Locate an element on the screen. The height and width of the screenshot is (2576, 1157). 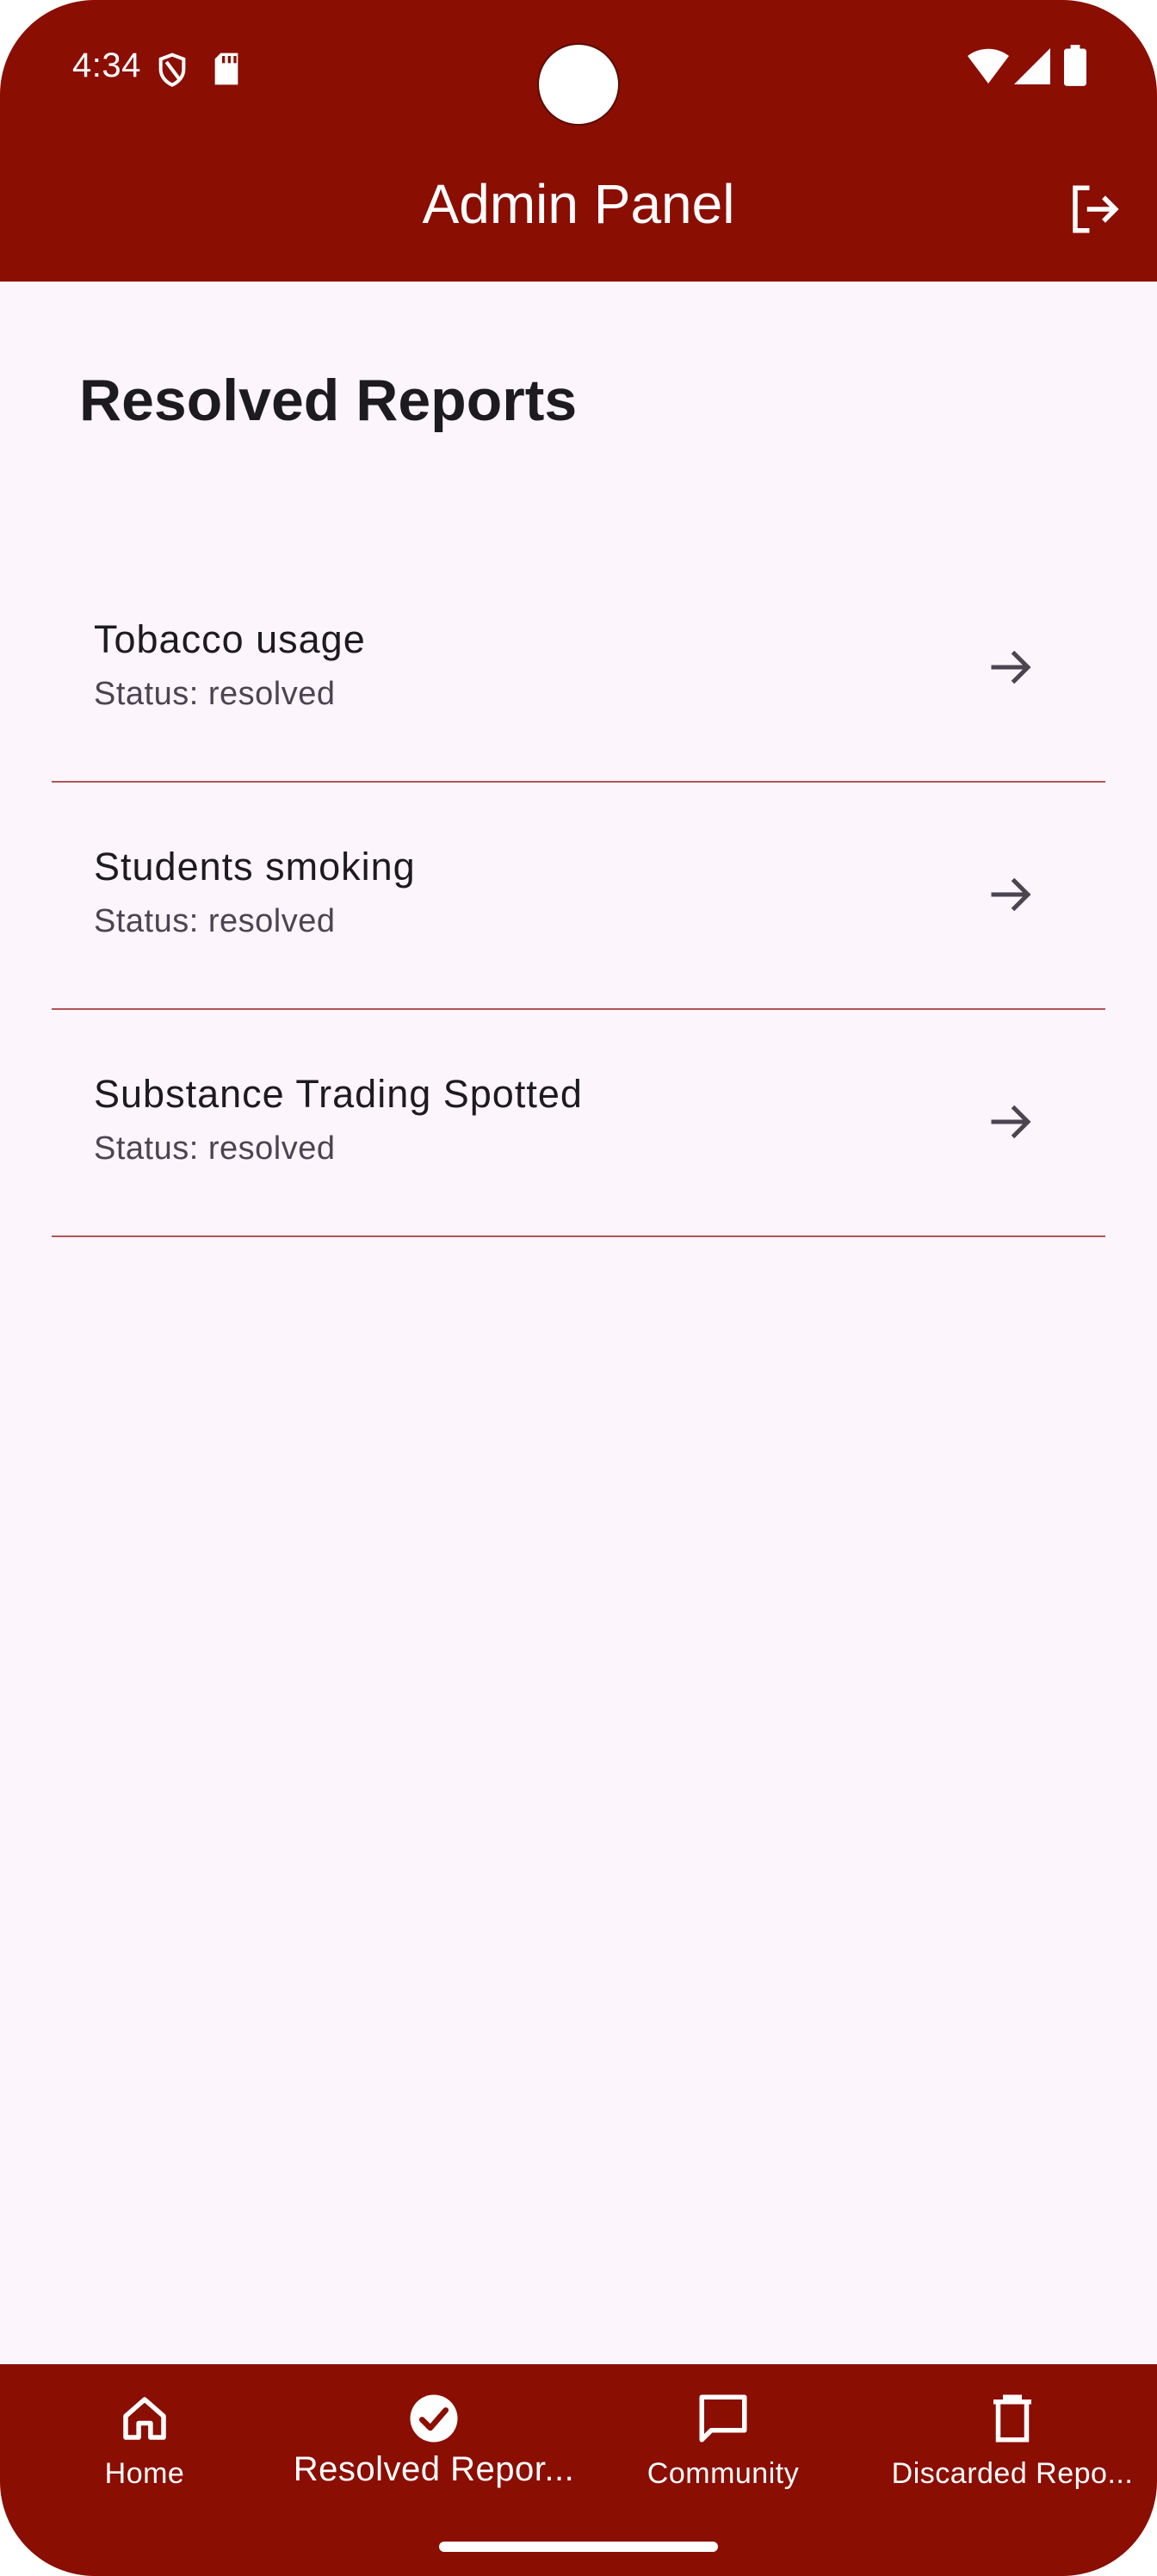
page-title: Resolved Reports is located at coordinates (329, 400).